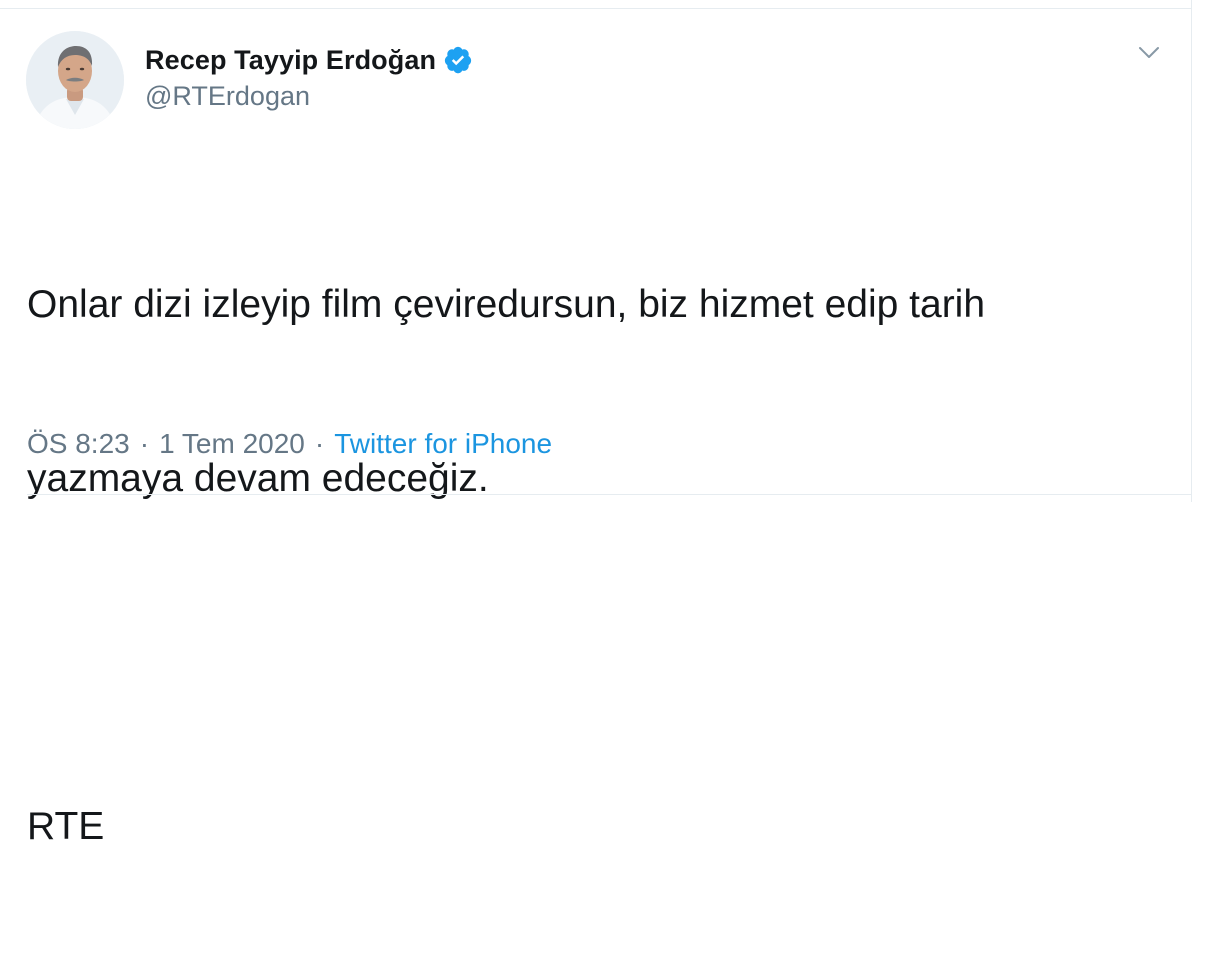 Image resolution: width=1216 pixels, height=972 pixels. Describe the element at coordinates (66, 826) in the screenshot. I see `tweet-signature: RTE` at that location.